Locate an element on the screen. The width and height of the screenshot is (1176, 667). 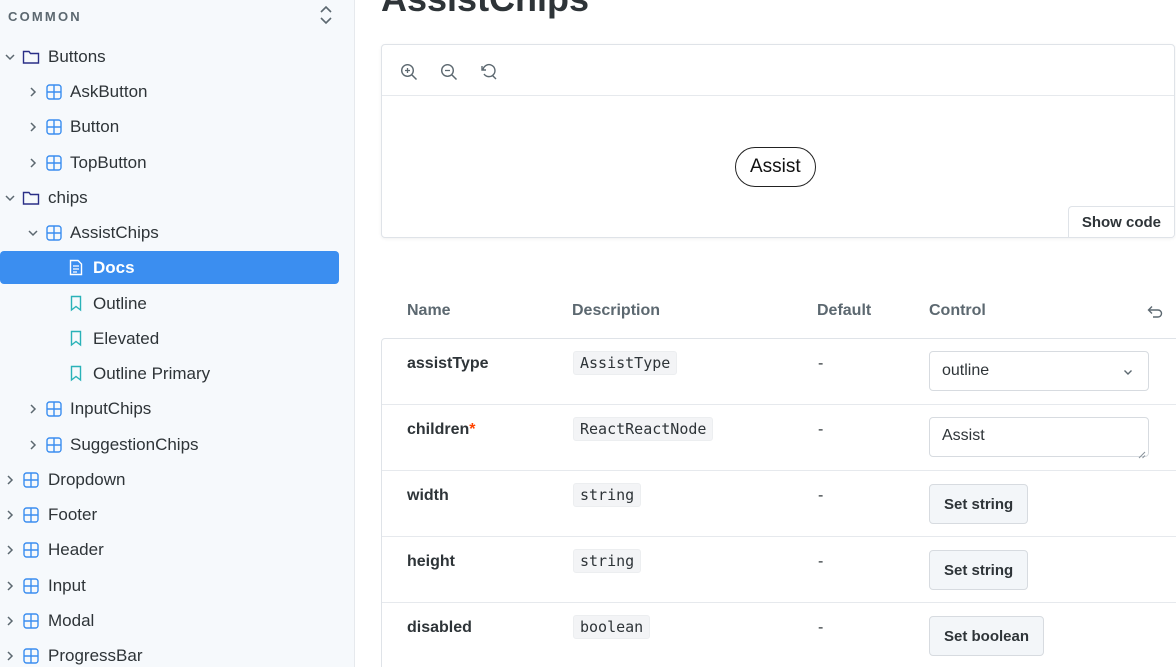
select-value: outline is located at coordinates (966, 370).